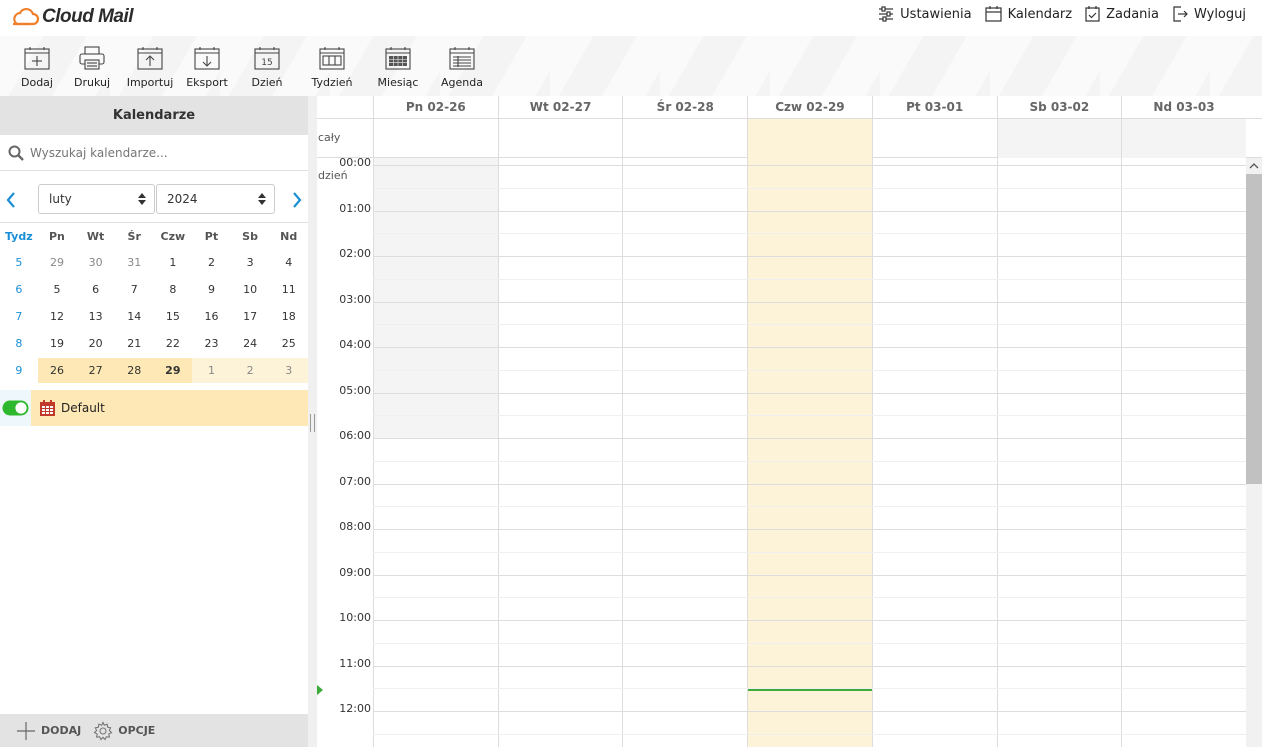 The width and height of the screenshot is (1262, 747). I want to click on calendar-day: 17, so click(250, 316).